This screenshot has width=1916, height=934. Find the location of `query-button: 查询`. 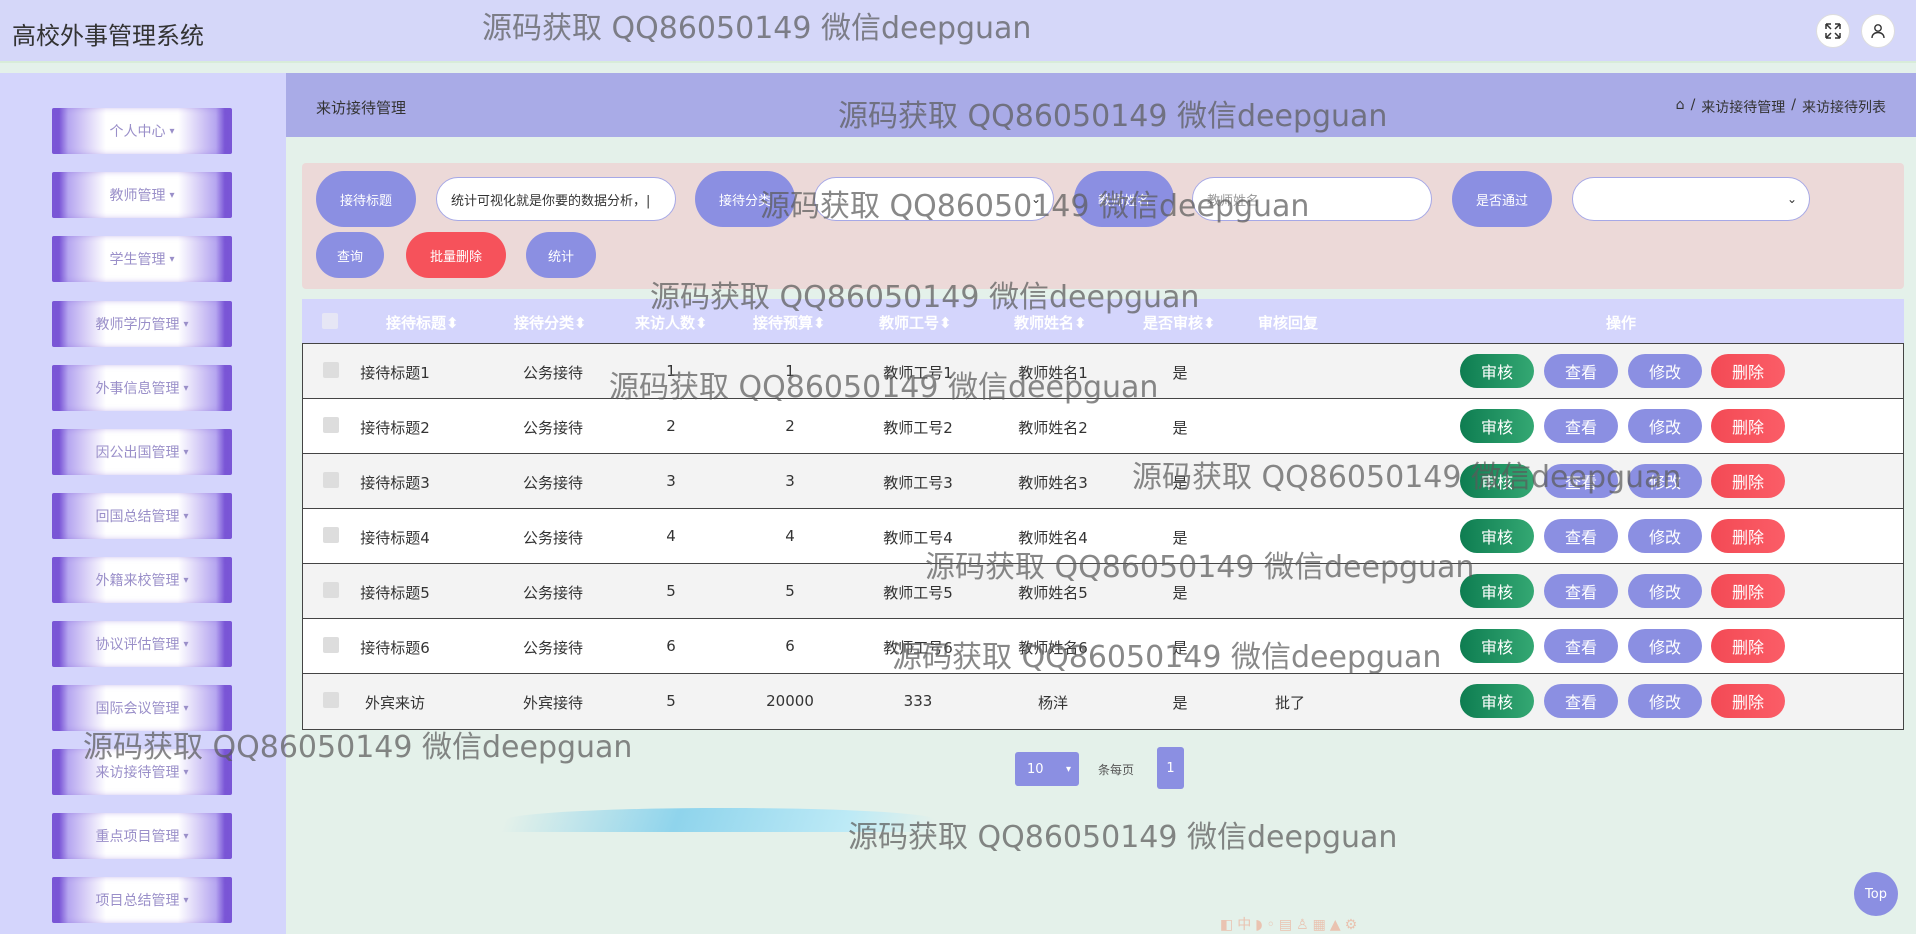

query-button: 查询 is located at coordinates (350, 255).